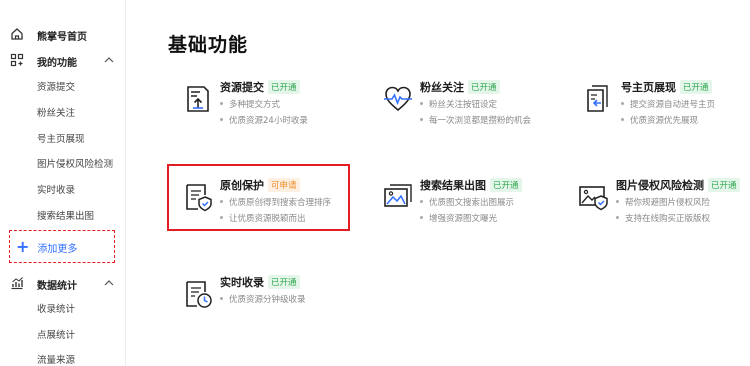 This screenshot has width=750, height=366. I want to click on card-title-text: 实时收录, so click(242, 282).